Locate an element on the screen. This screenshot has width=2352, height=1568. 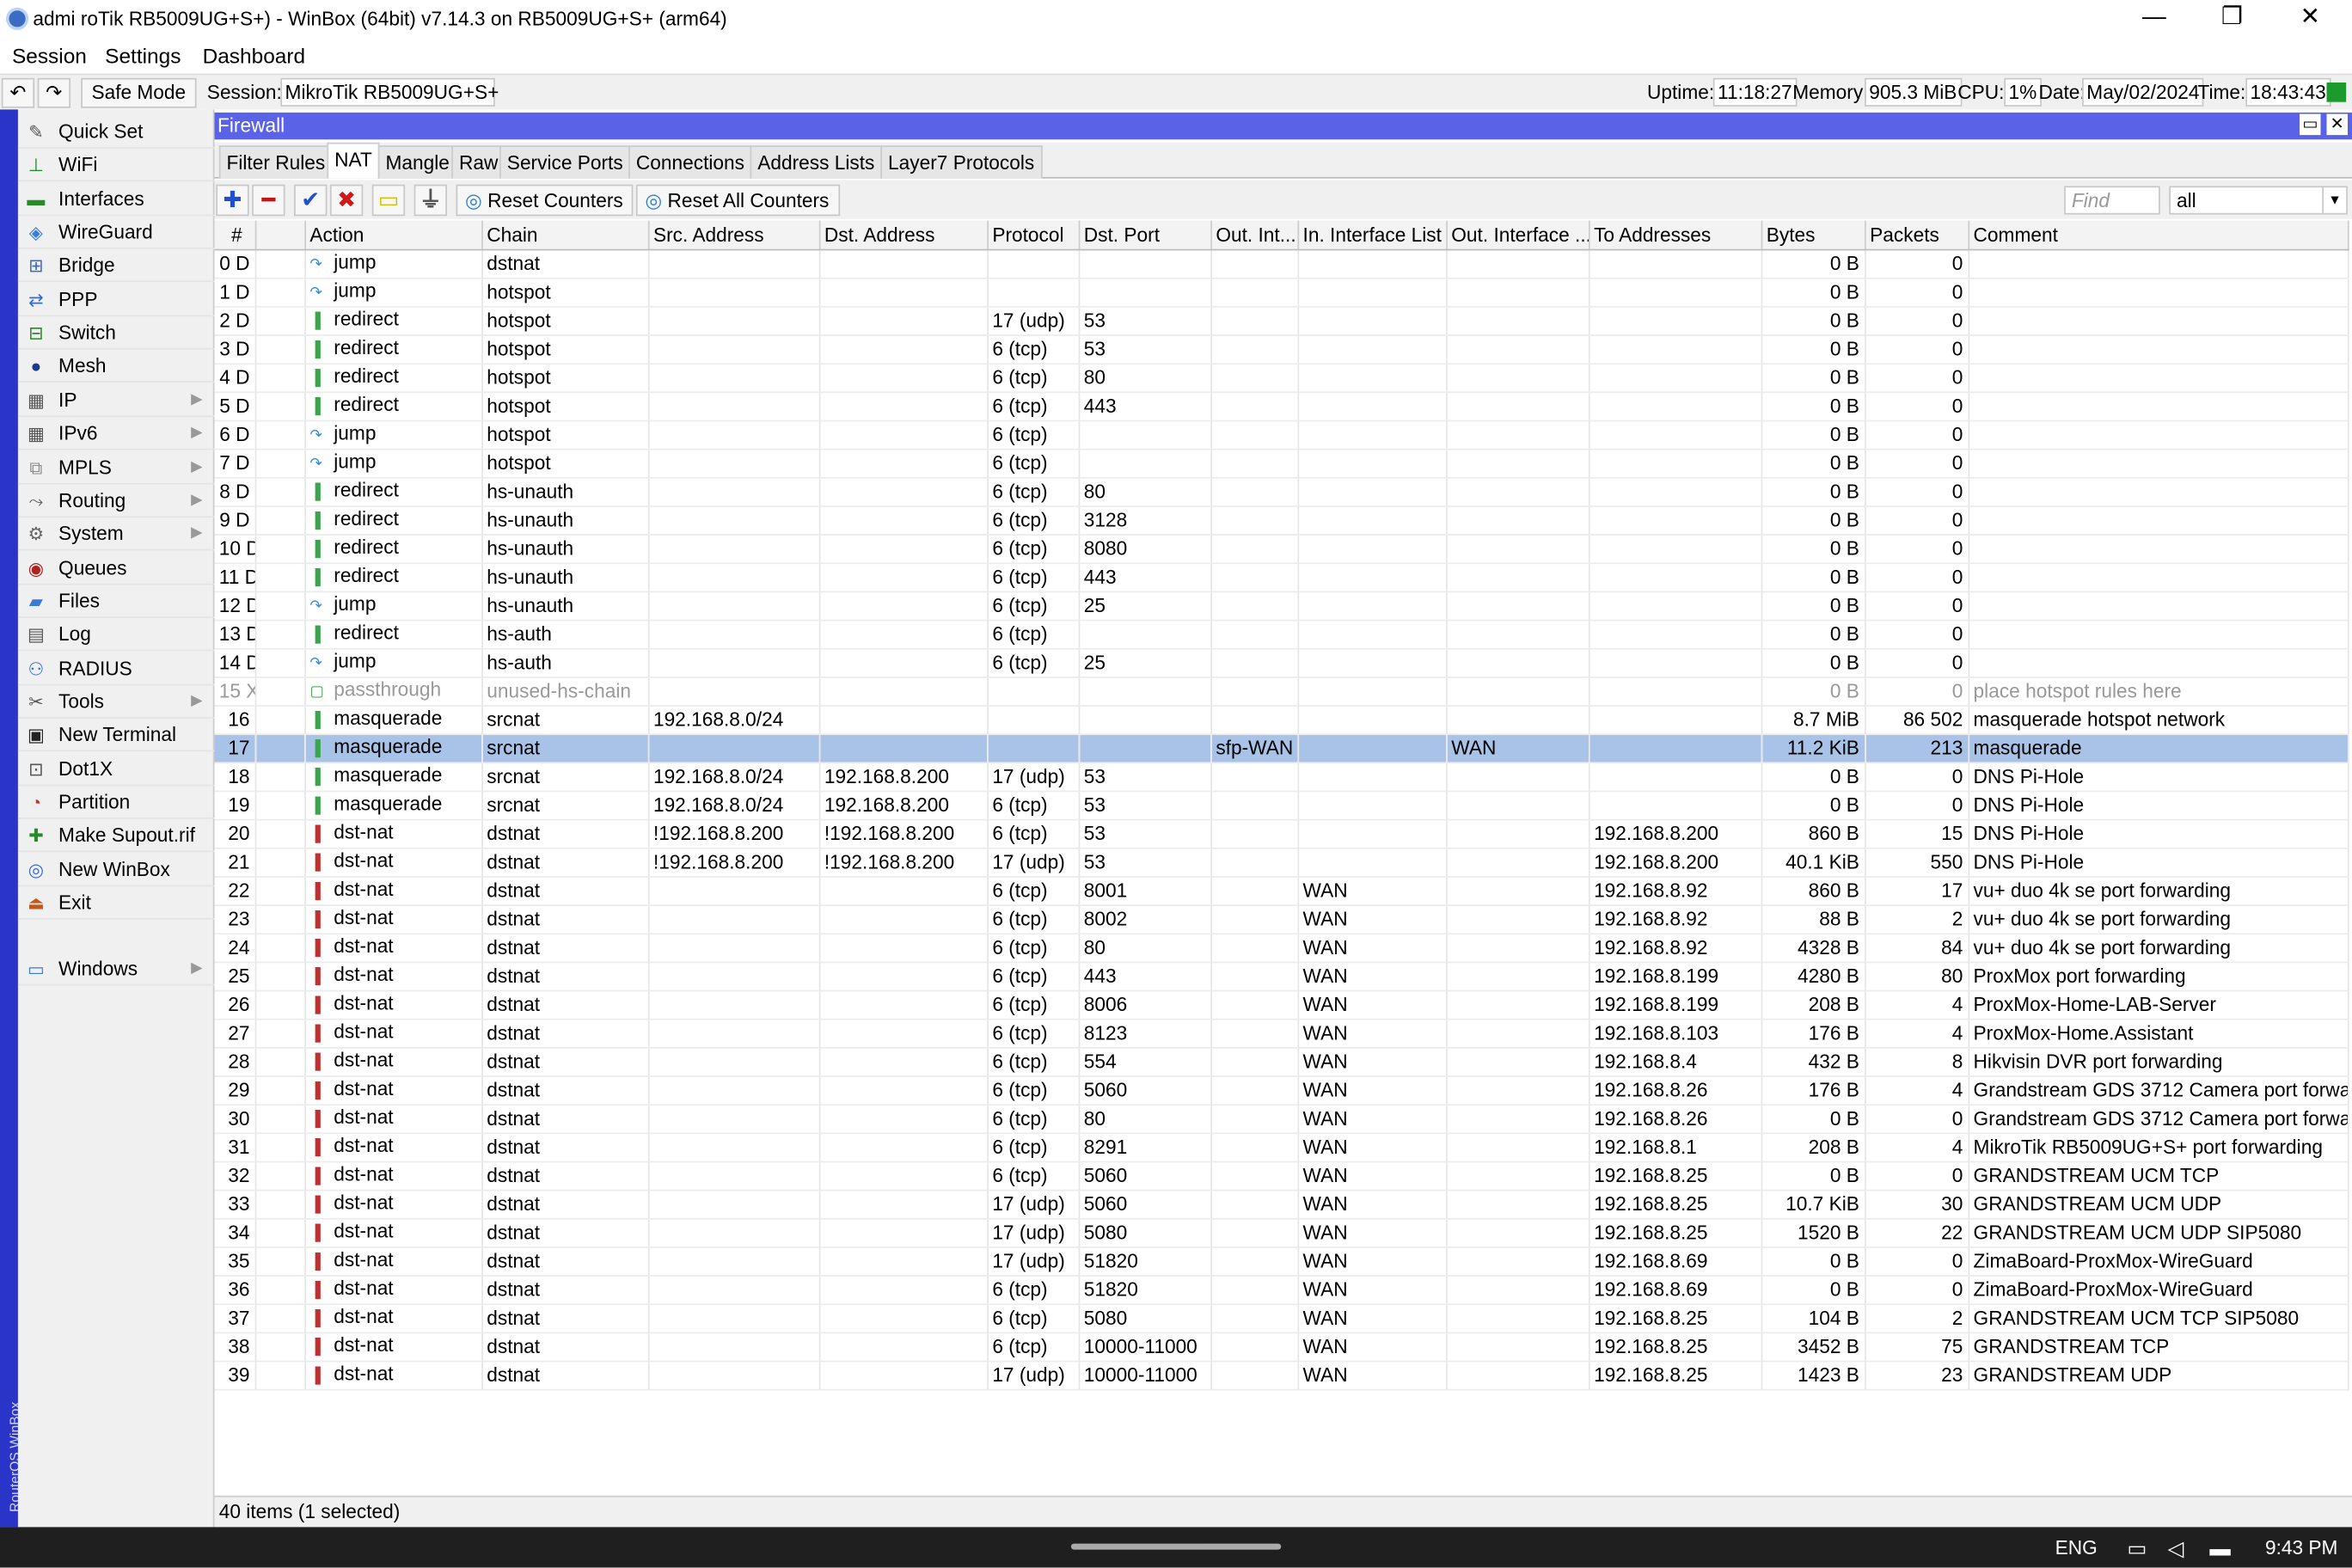
sidebar-item-interfaces: ▬ Interfaces is located at coordinates (116, 199).